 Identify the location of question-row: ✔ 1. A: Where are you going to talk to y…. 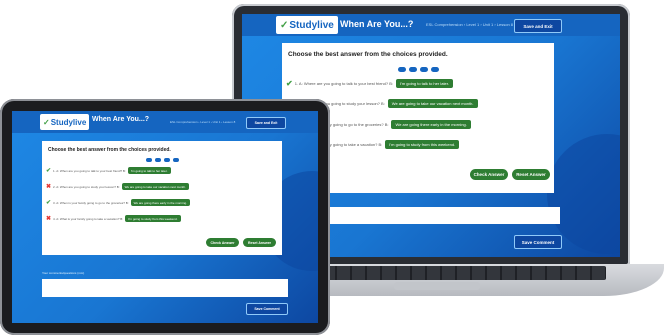
(369, 83).